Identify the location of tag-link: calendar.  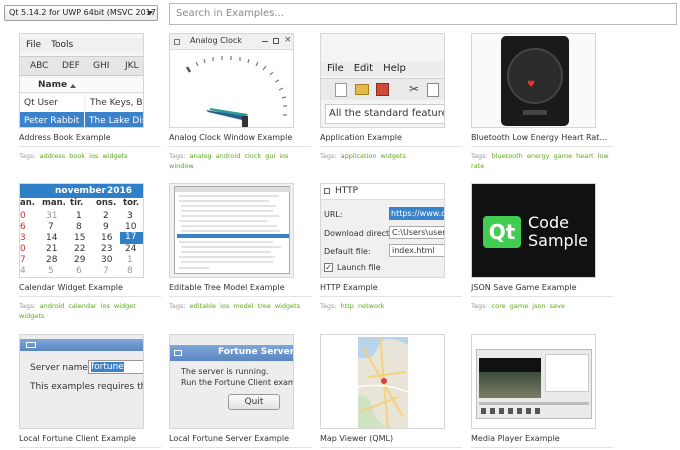
(82, 306).